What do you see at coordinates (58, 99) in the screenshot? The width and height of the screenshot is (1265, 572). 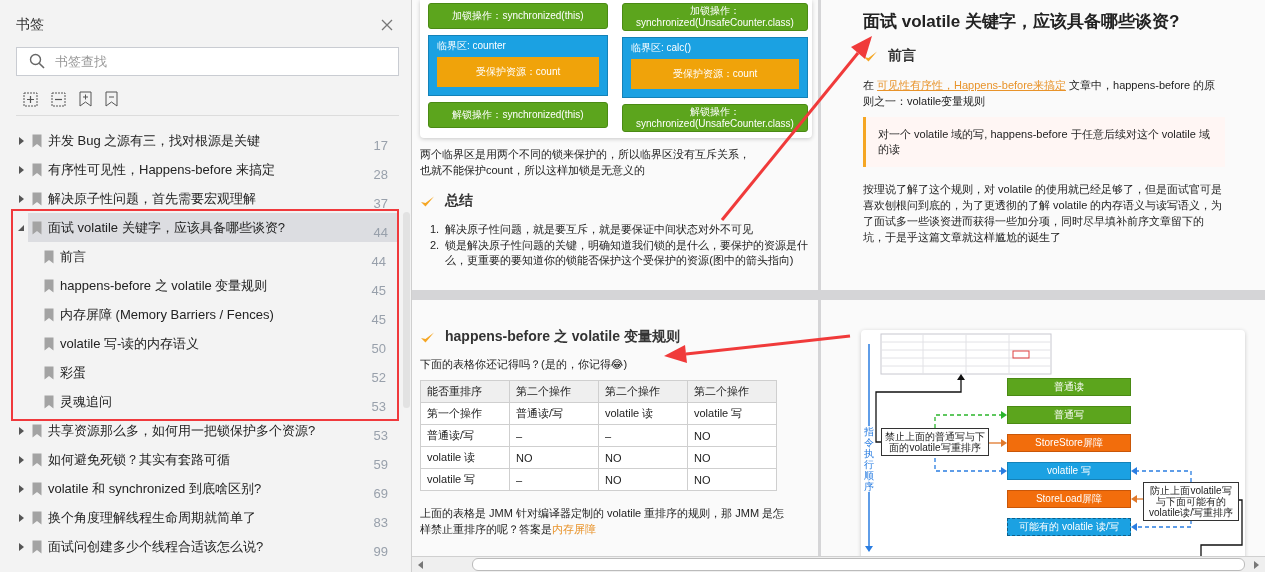 I see `collapse-all-icon` at bounding box center [58, 99].